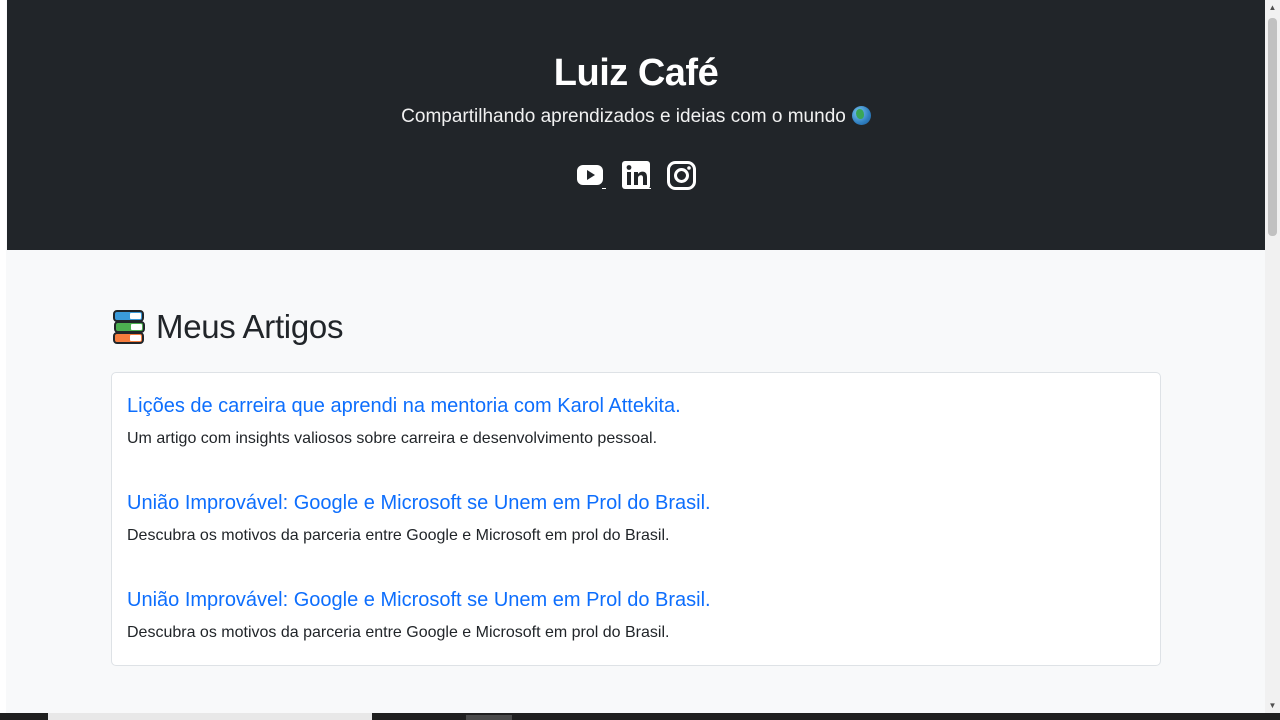  I want to click on social-links, so click(636, 175).